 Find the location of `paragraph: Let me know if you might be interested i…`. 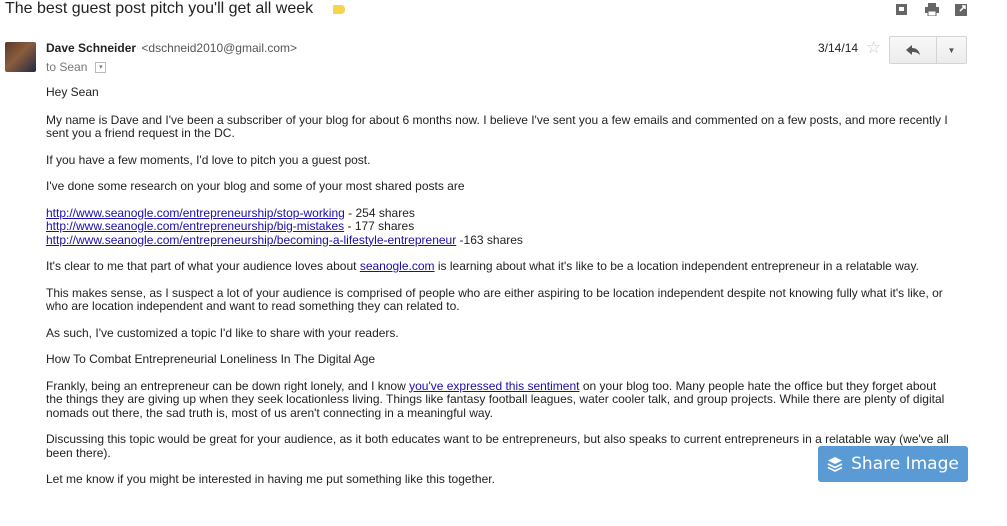

paragraph: Let me know if you might be interested i… is located at coordinates (270, 479).